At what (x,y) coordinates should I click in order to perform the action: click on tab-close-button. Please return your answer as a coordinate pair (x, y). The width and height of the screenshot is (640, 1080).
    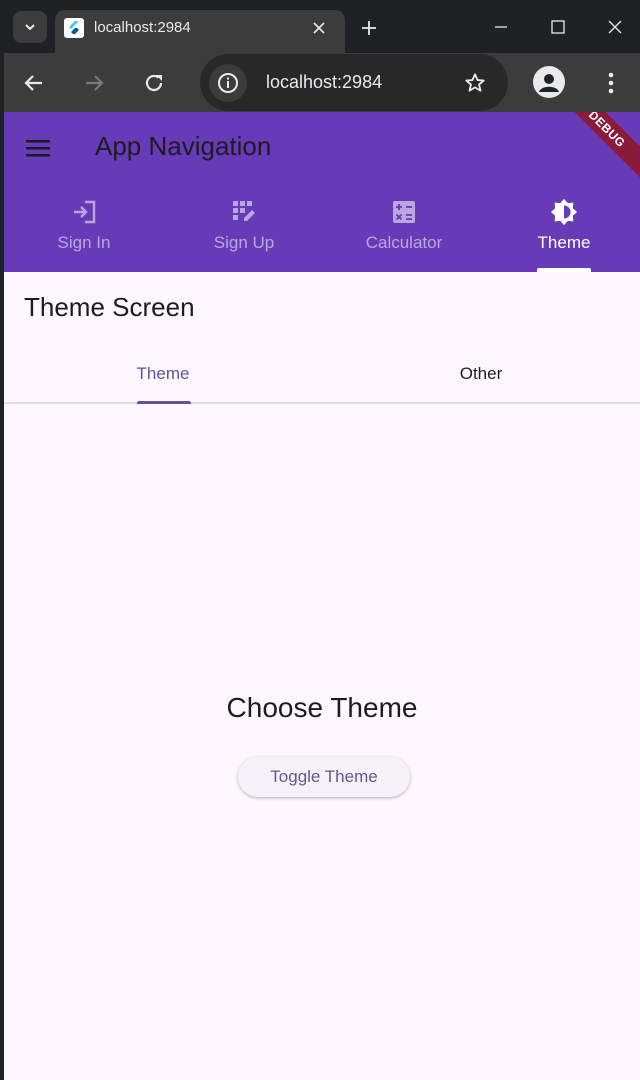
    Looking at the image, I should click on (319, 28).